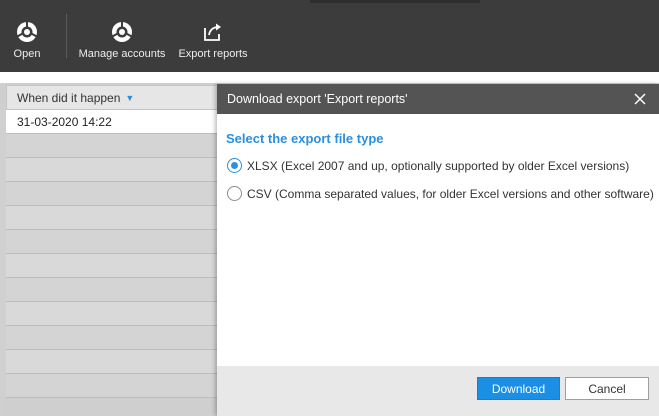 This screenshot has height=416, width=659. I want to click on manage-accounts-button: Manage accounts, so click(122, 36).